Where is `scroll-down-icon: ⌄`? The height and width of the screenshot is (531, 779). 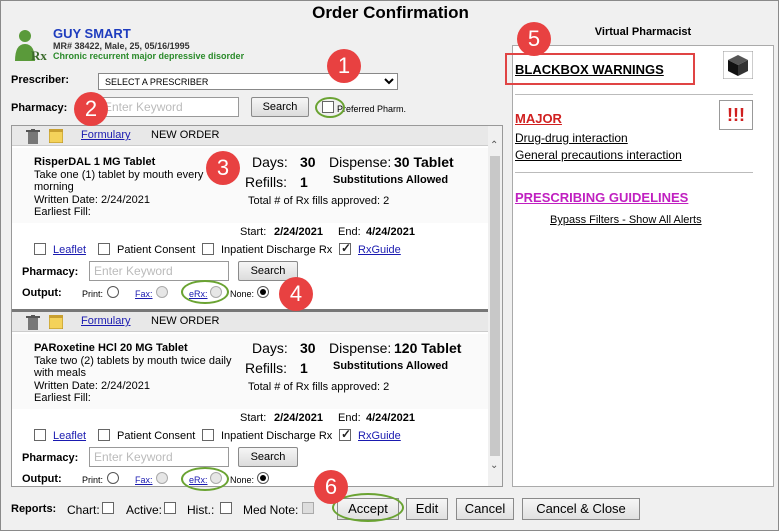
scroll-down-icon: ⌄ is located at coordinates (494, 465).